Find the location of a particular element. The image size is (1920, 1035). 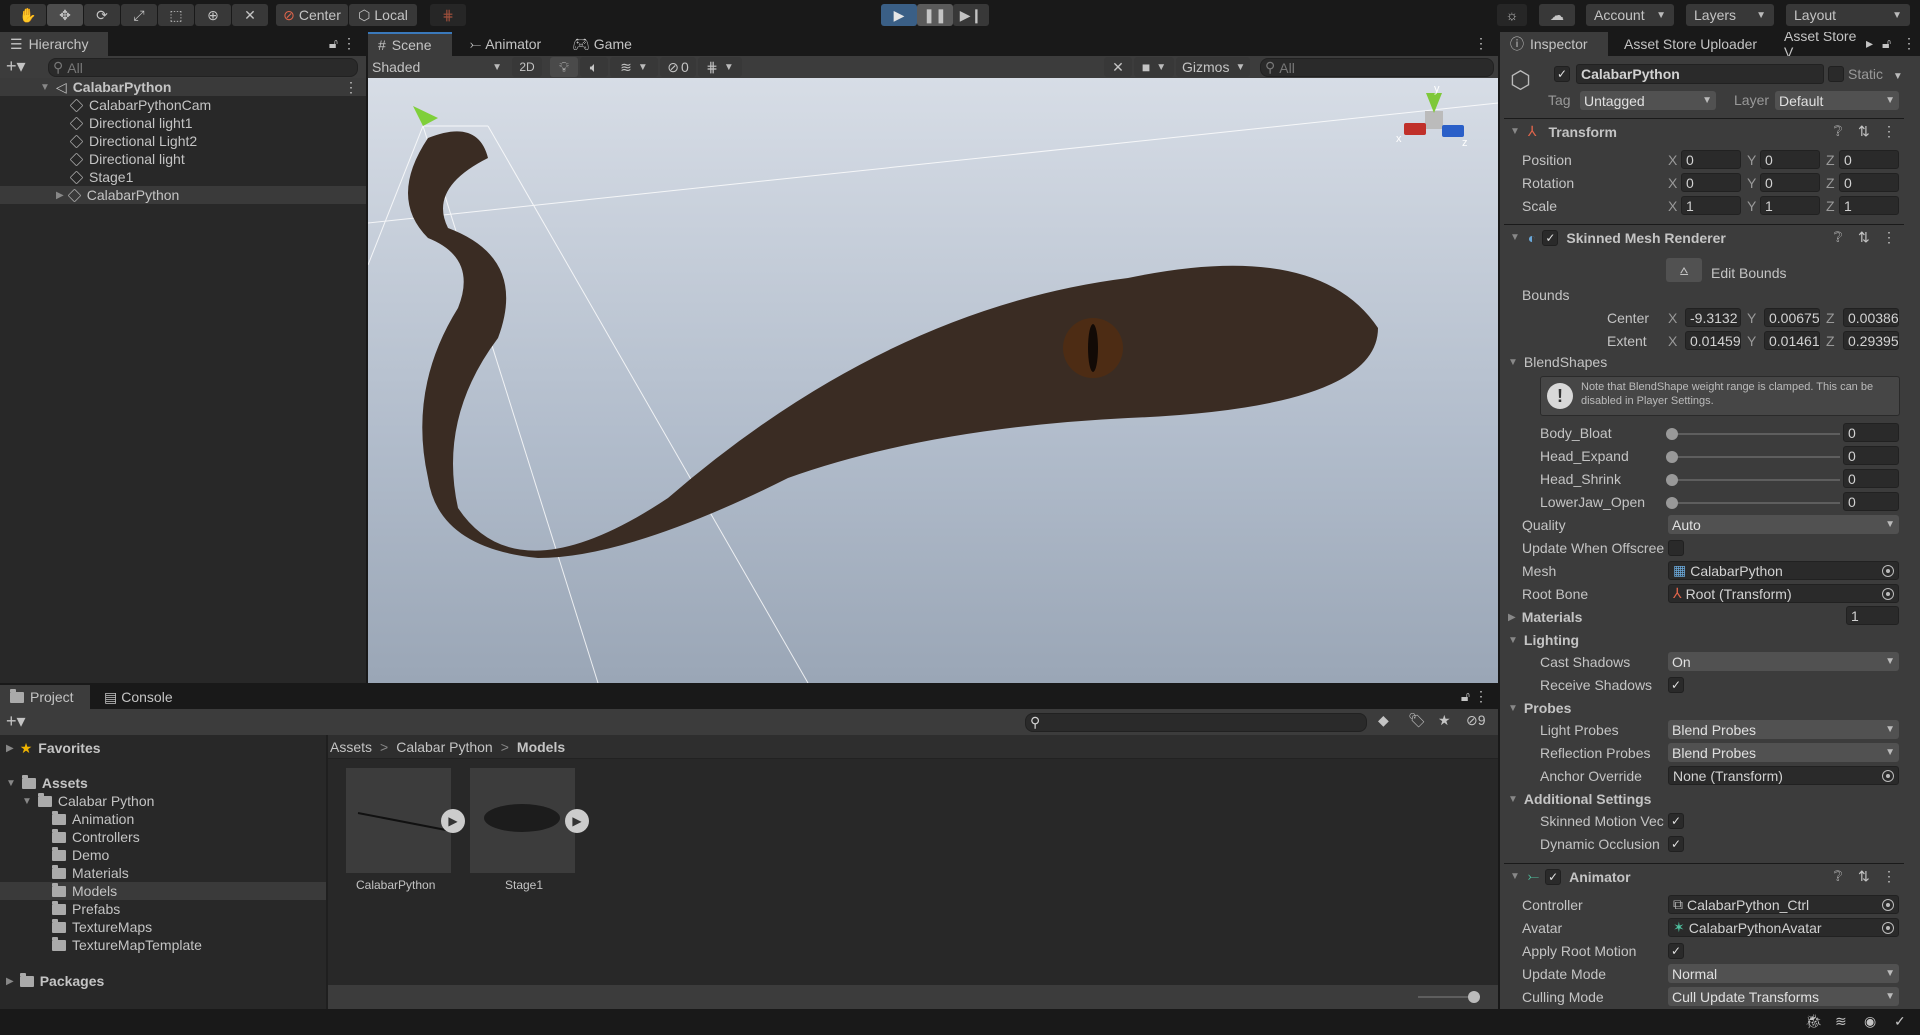

splitter is located at coordinates (327, 872).